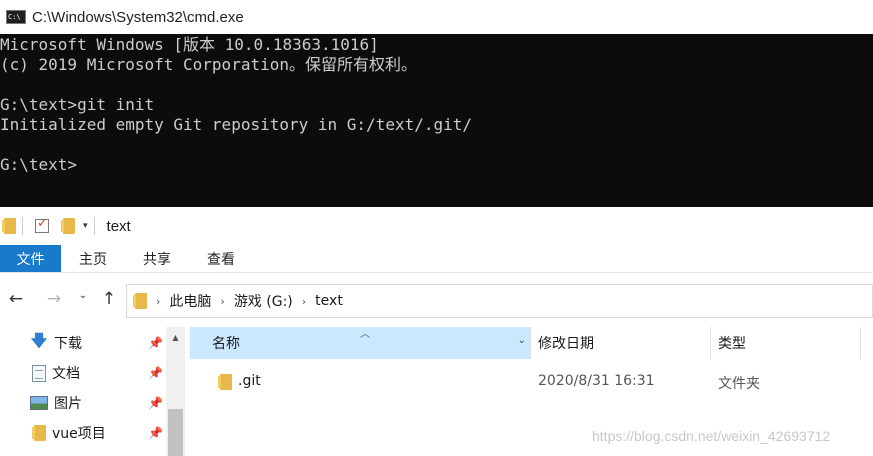  What do you see at coordinates (66, 374) in the screenshot?
I see `sidebar-item-label: 文档` at bounding box center [66, 374].